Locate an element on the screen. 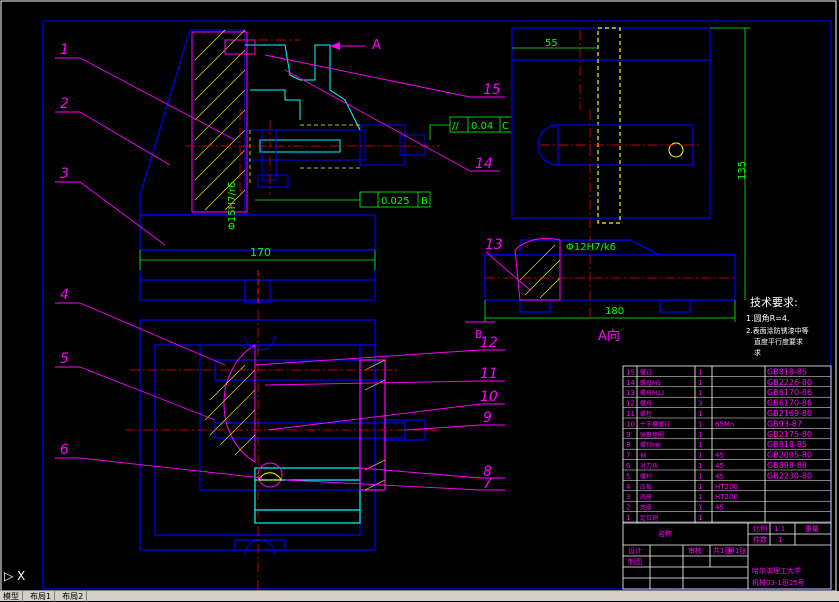 The image size is (839, 602). bom-cell-std: GB2230-80 is located at coordinates (789, 475).